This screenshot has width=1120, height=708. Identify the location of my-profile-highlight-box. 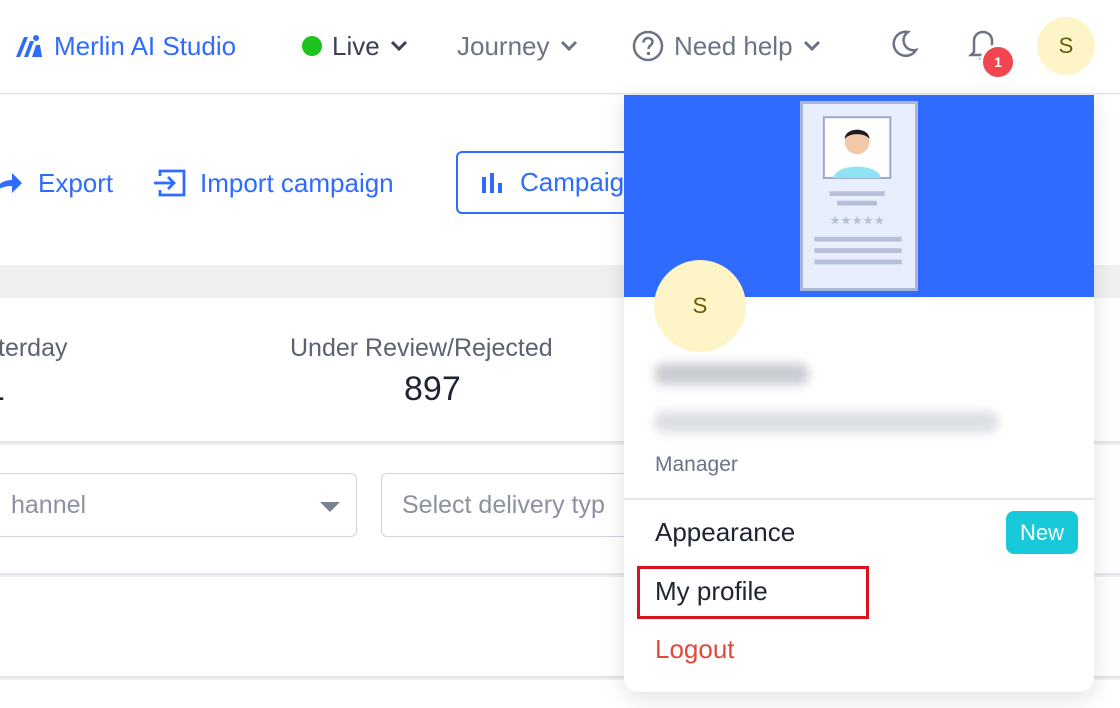
(753, 592).